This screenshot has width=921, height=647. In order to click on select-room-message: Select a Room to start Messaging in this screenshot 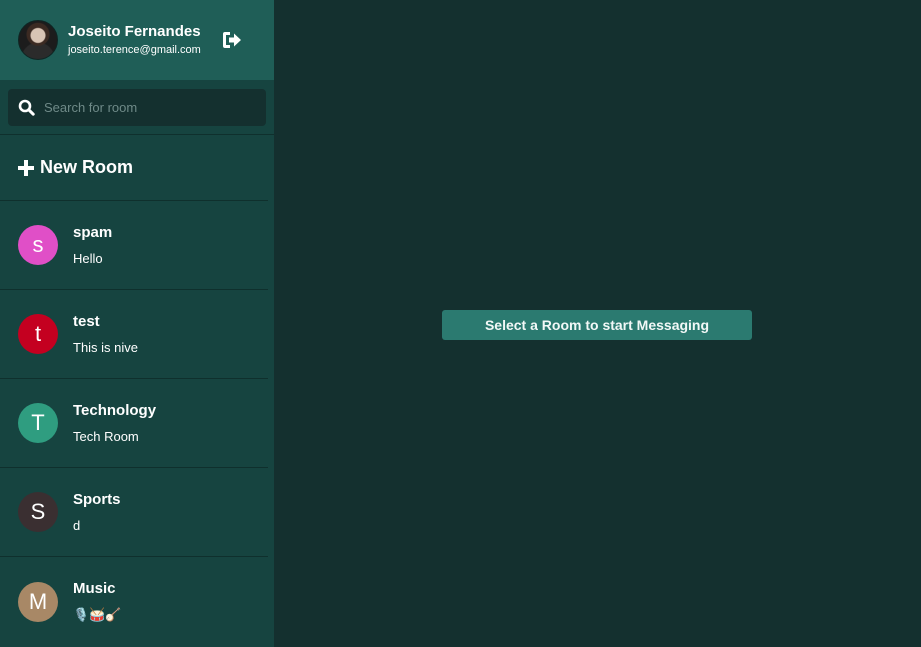, I will do `click(597, 325)`.